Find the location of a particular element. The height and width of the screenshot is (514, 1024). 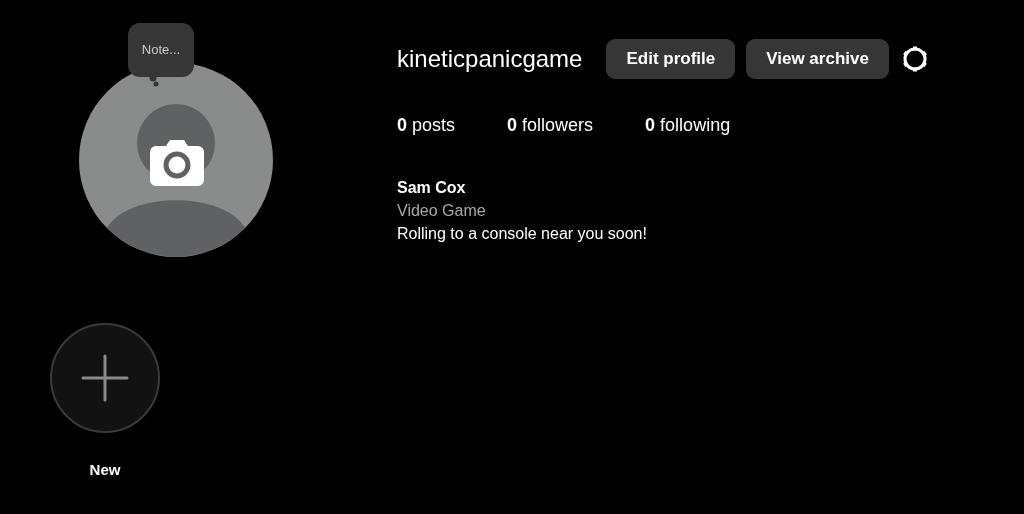

stat-count: 0 following is located at coordinates (688, 125).